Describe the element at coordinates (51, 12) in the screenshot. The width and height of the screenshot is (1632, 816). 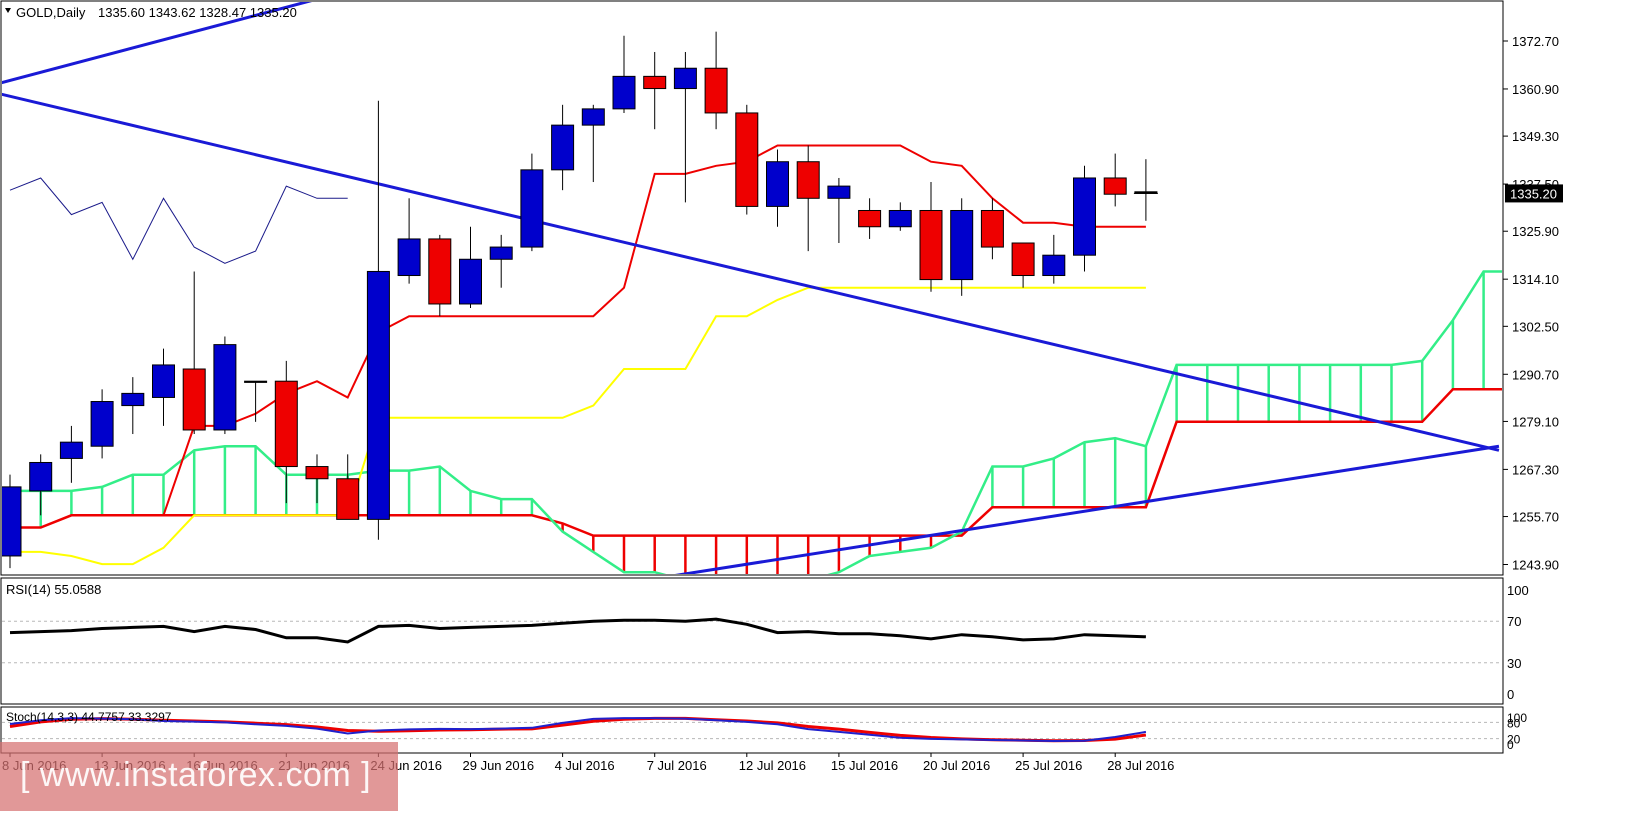
I see `symbol-label: GOLD,Daily` at that location.